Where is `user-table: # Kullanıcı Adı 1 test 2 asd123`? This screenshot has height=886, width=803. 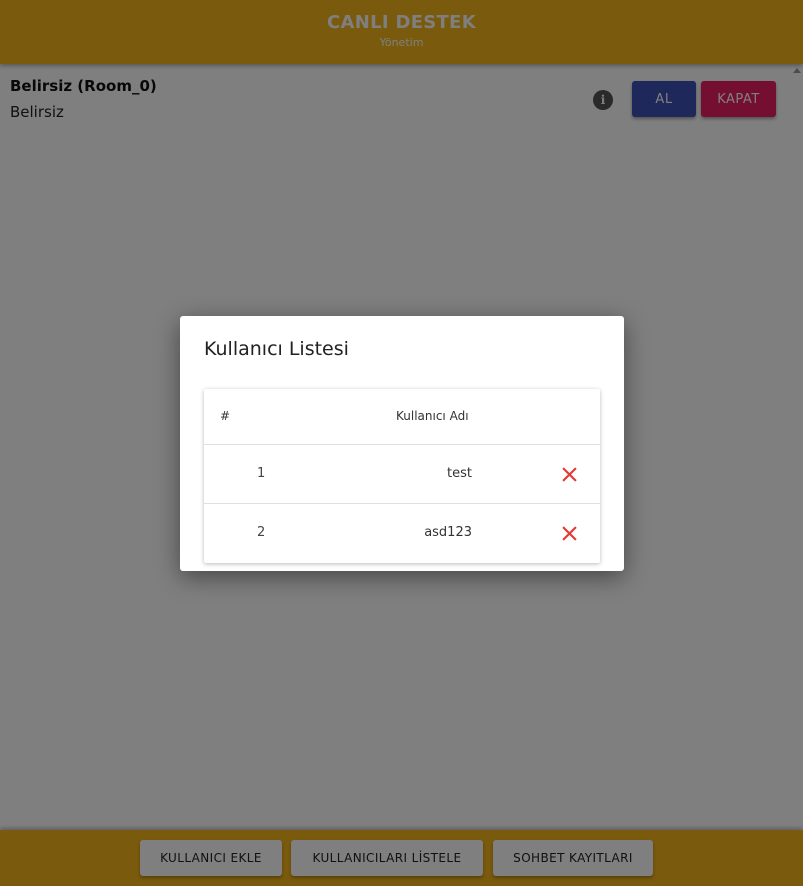
user-table: # Kullanıcı Adı 1 test 2 asd123 is located at coordinates (402, 476).